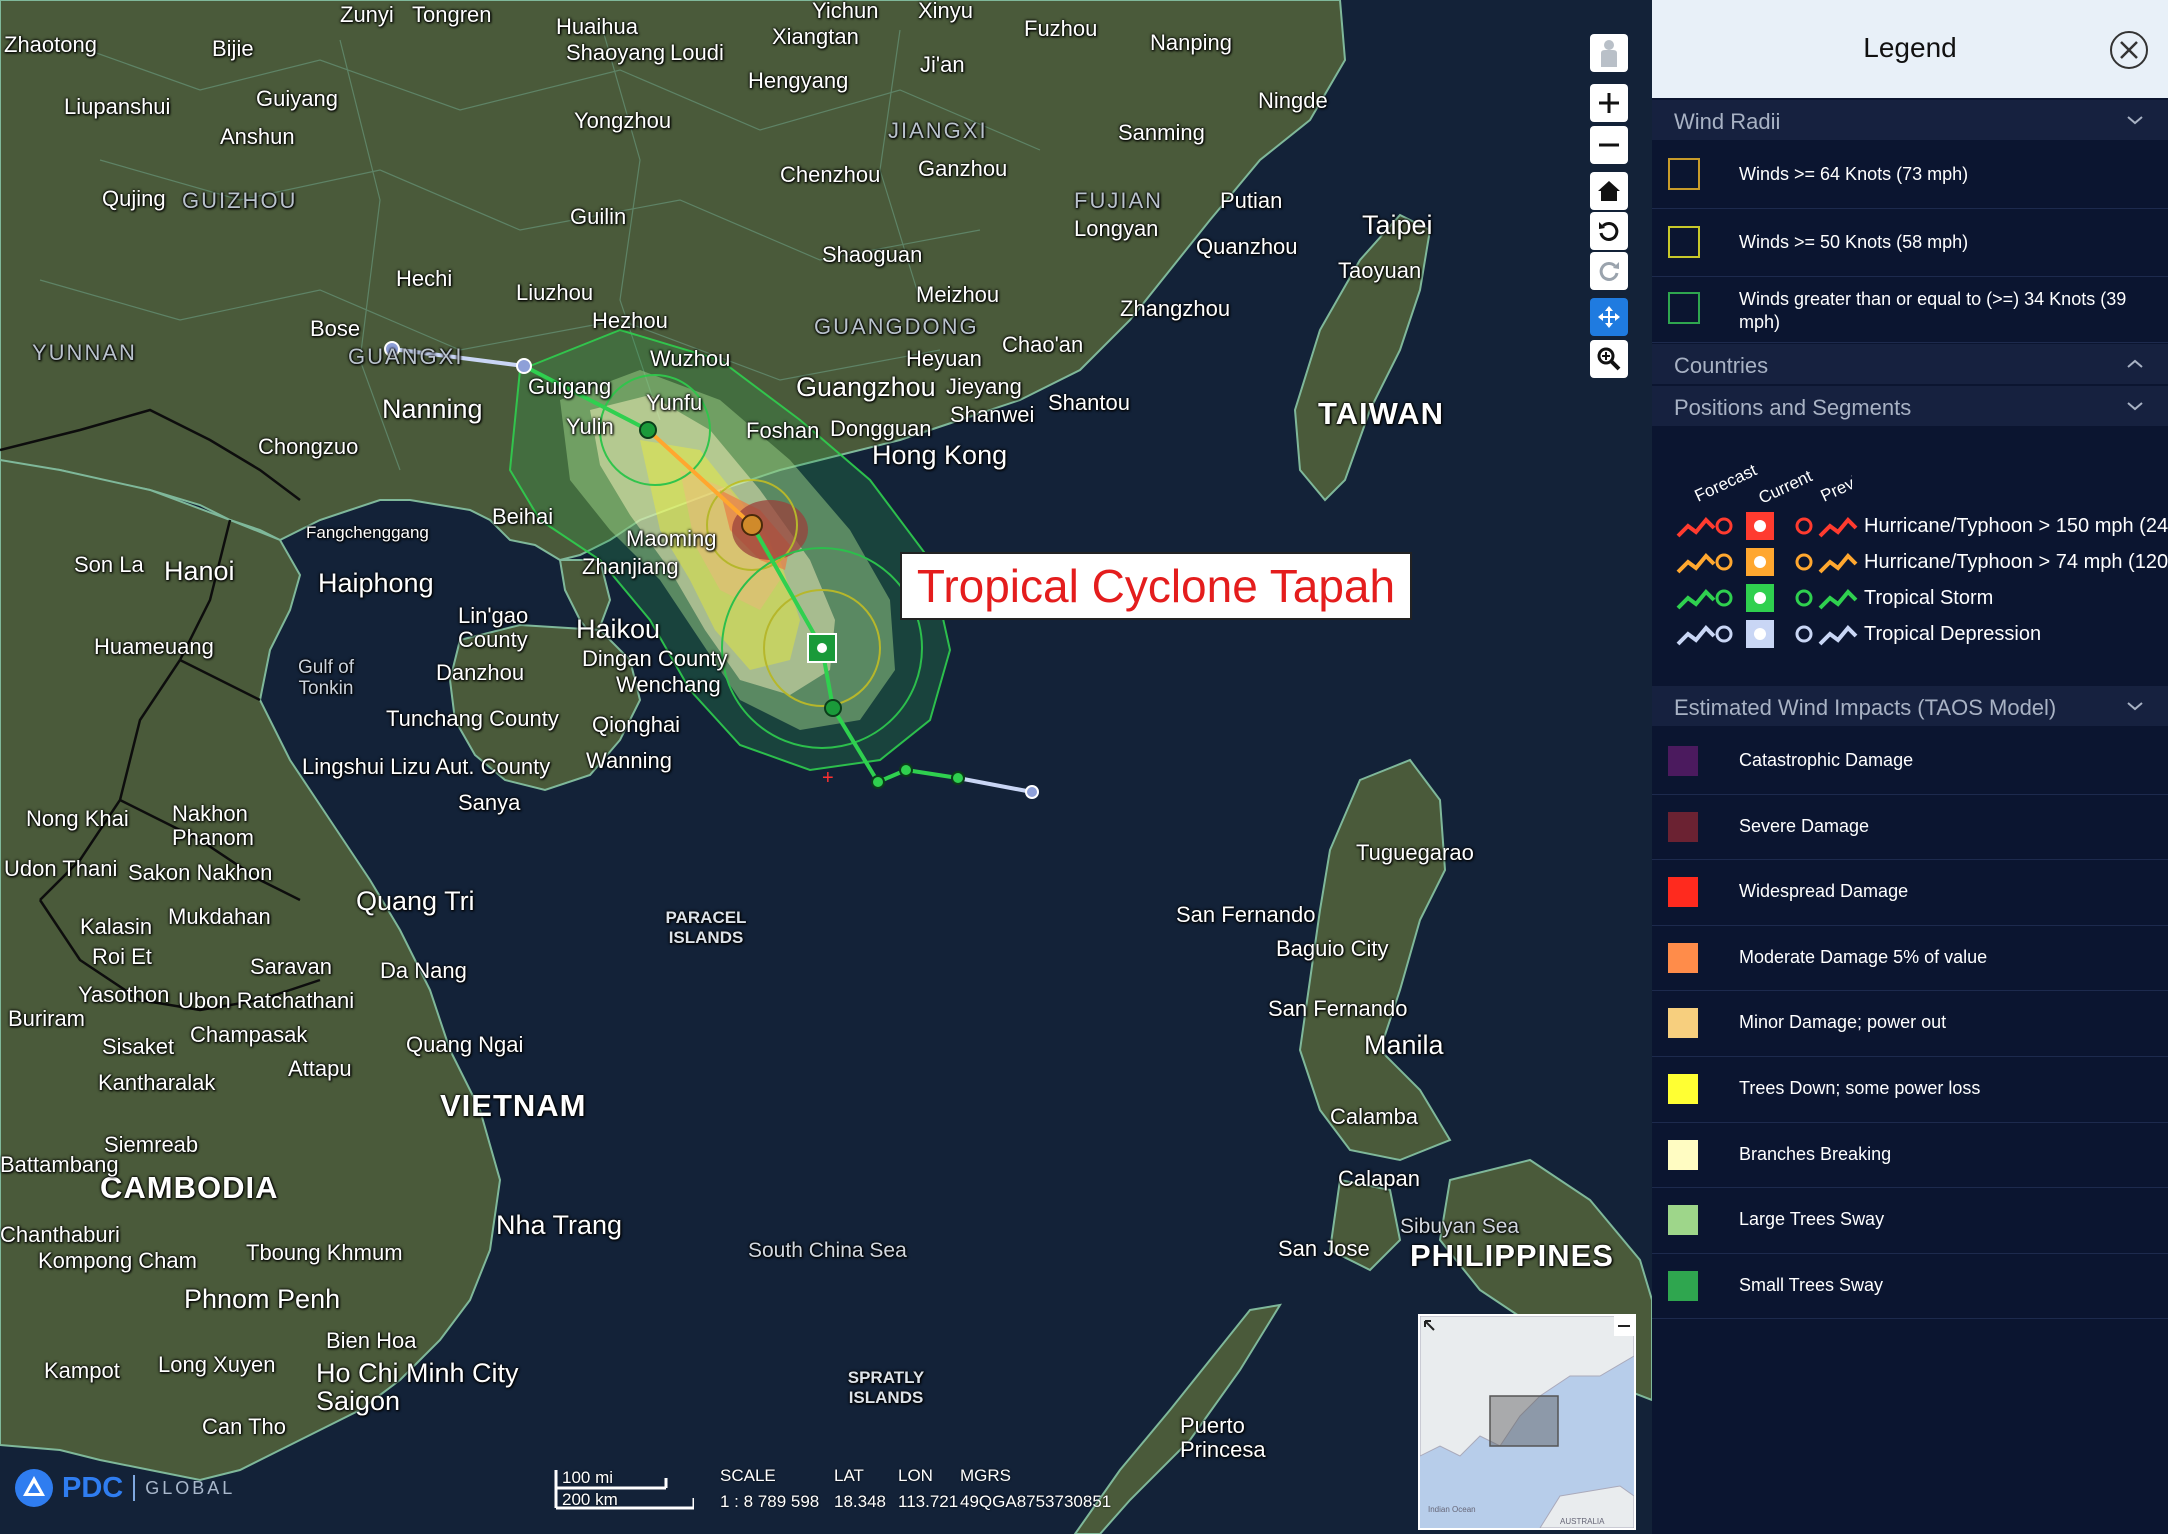 This screenshot has height=1534, width=2168. Describe the element at coordinates (480, 672) in the screenshot. I see `city-label: Danzhou` at that location.